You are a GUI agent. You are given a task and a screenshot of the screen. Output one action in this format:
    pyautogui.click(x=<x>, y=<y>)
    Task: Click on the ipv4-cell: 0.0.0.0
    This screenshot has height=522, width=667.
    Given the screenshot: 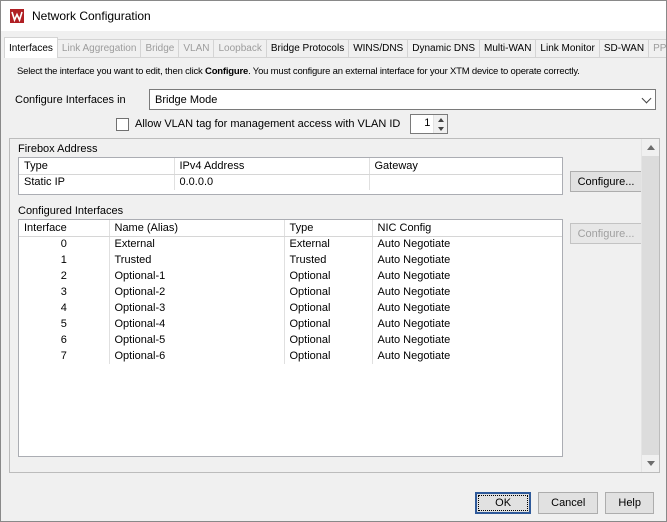 What is the action you would take?
    pyautogui.click(x=272, y=182)
    